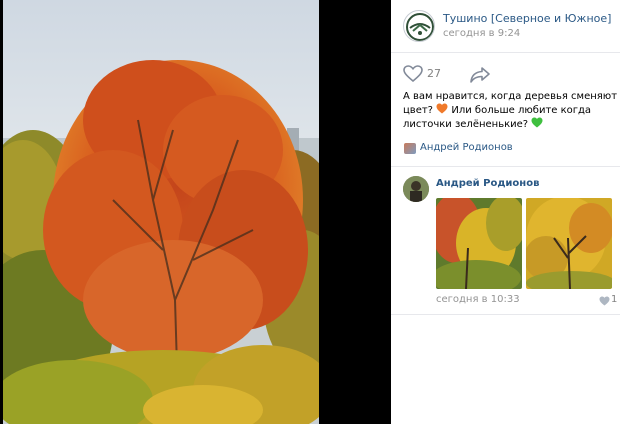 This screenshot has width=620, height=424. Describe the element at coordinates (480, 75) in the screenshot. I see `share-arrow-icon` at that location.